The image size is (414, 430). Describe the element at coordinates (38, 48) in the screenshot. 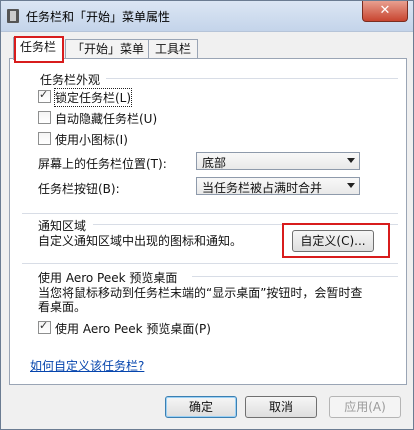

I see `tab-taskbar: 任务栏` at that location.